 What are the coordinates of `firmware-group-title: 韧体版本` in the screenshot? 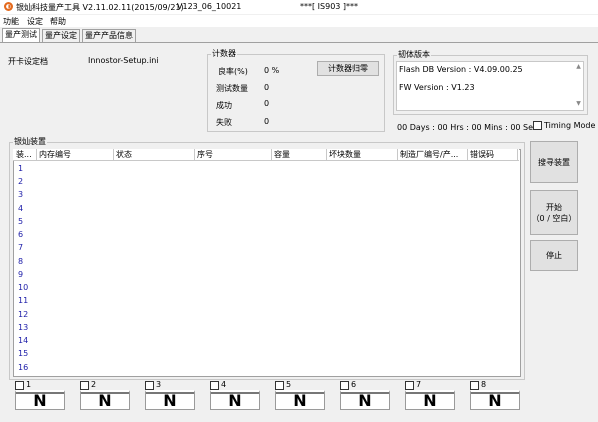 It's located at (414, 54).